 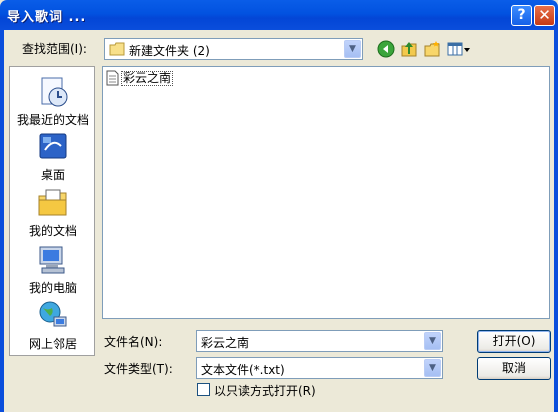 I want to click on recent-documents-icon, so click(x=54, y=92).